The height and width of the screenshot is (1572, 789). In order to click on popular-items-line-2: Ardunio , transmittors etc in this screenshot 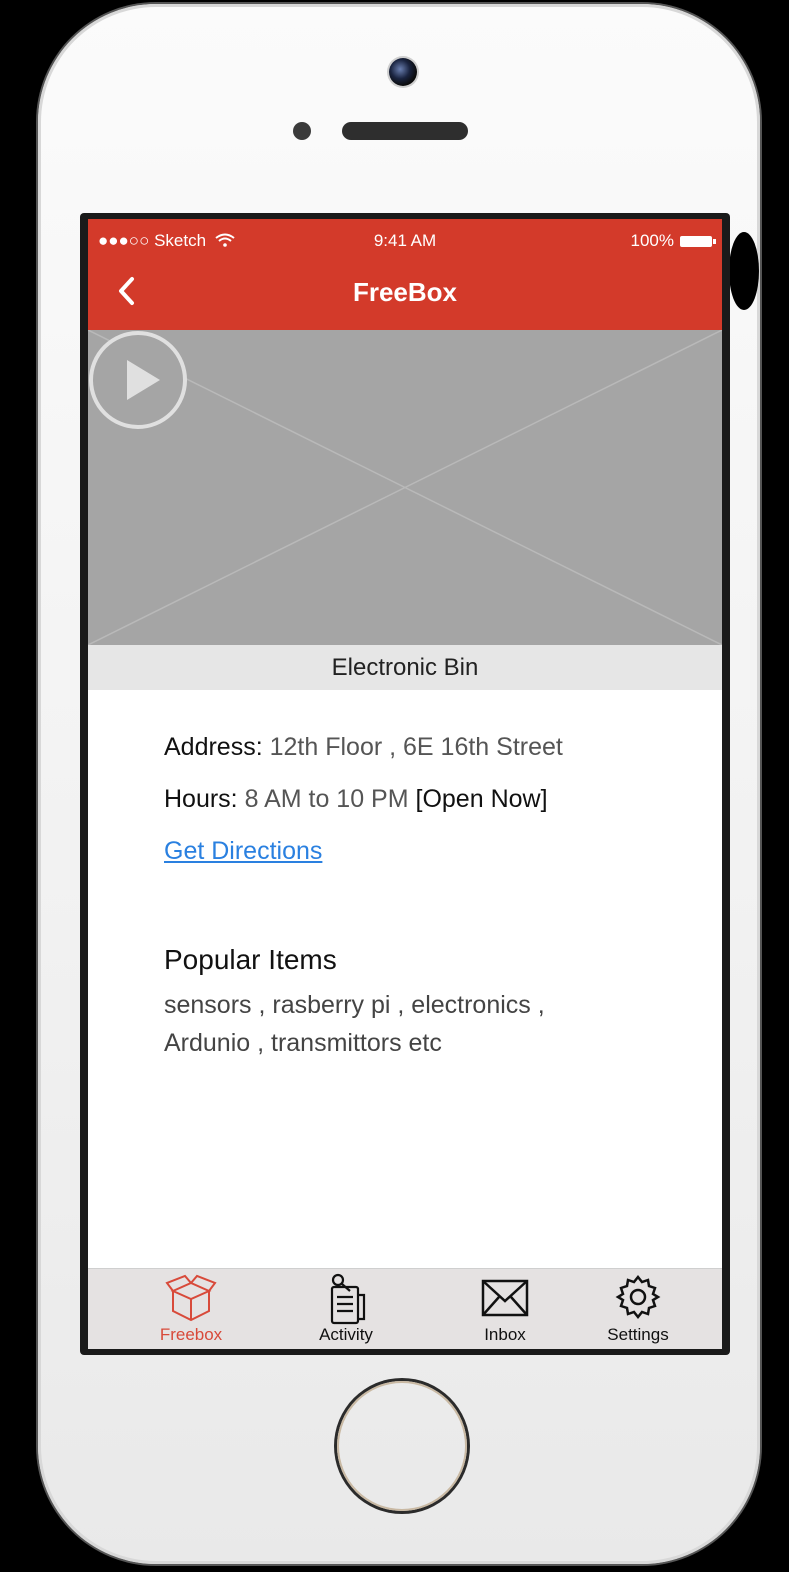, I will do `click(303, 1043)`.